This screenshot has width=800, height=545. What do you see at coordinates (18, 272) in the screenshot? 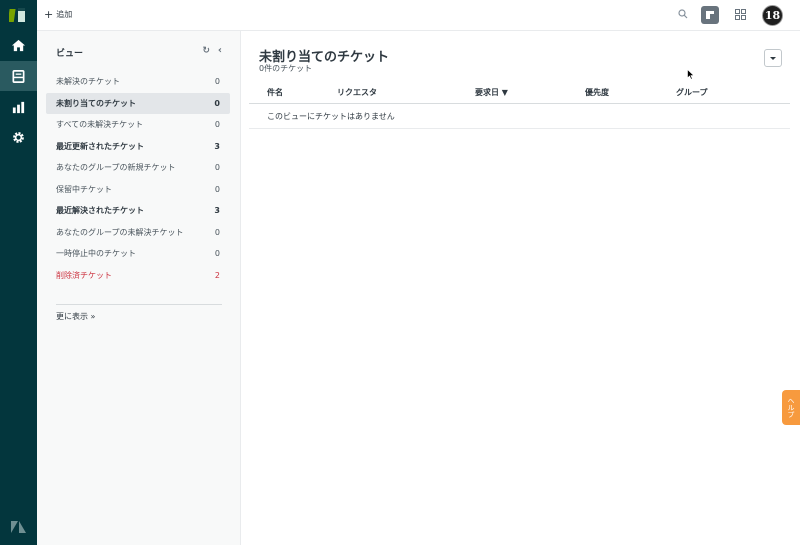
I see `product-nav-rail` at bounding box center [18, 272].